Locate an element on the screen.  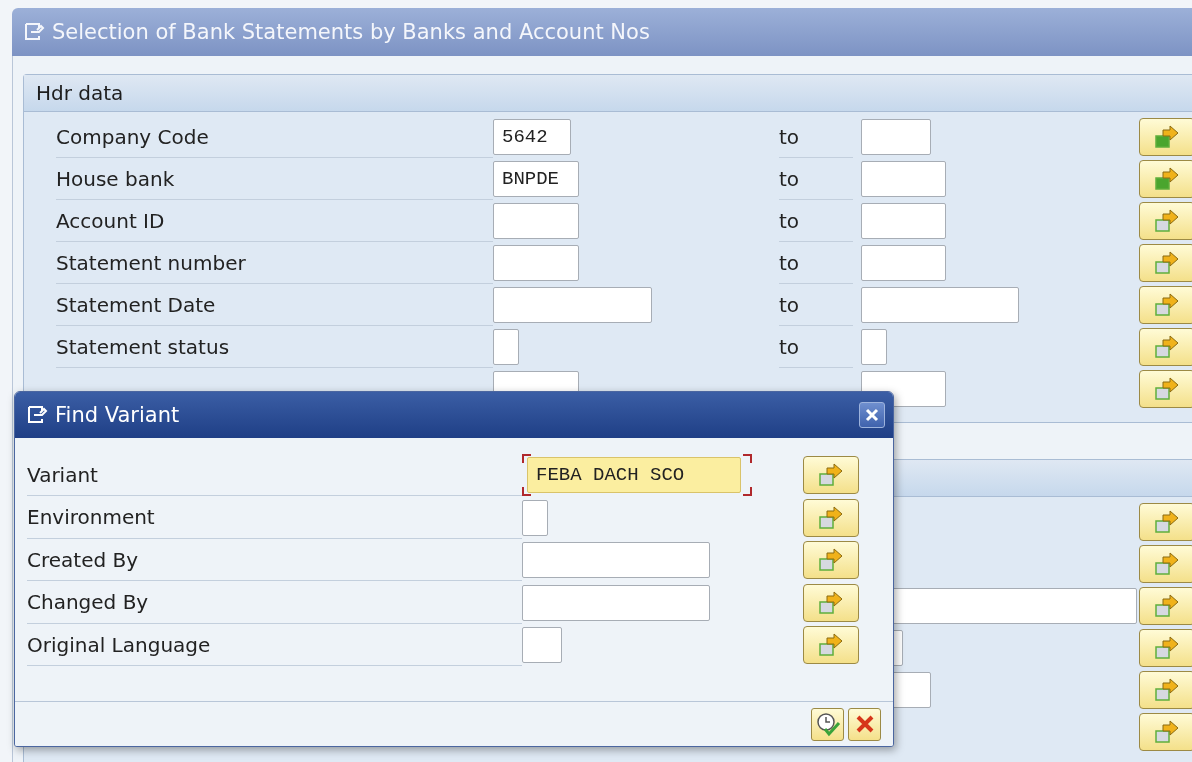
field-label: Created By is located at coordinates (274, 560).